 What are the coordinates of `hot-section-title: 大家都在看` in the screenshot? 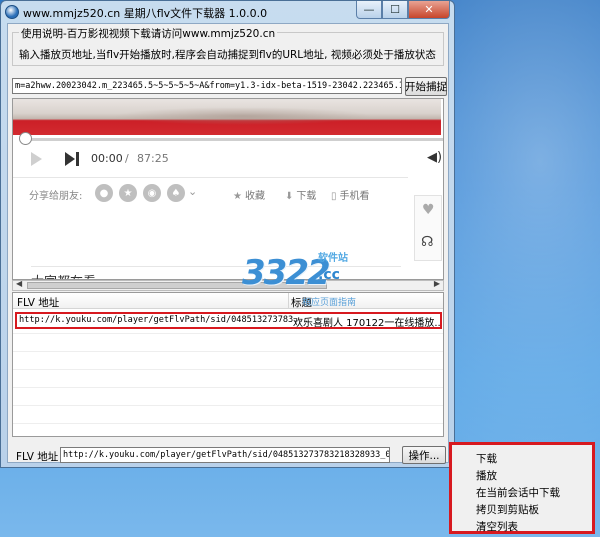 It's located at (63, 275).